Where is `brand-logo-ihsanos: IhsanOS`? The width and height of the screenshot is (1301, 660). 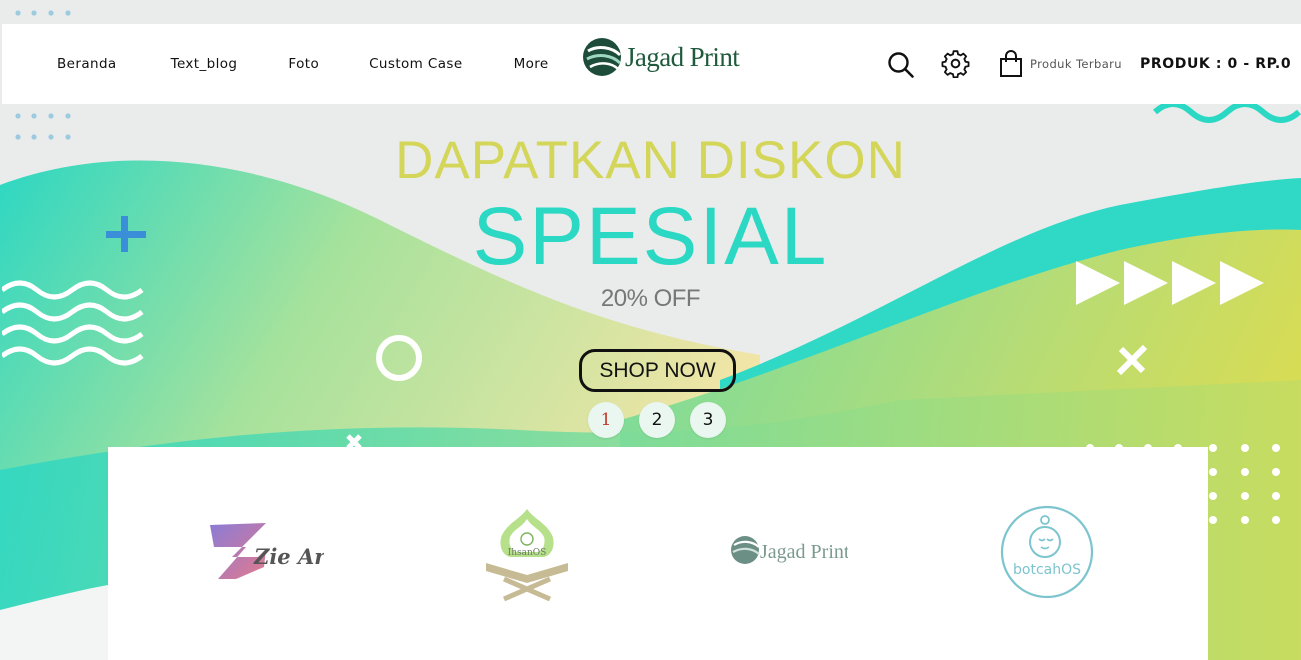
brand-logo-ihsanos: IhsanOS is located at coordinates (527, 553).